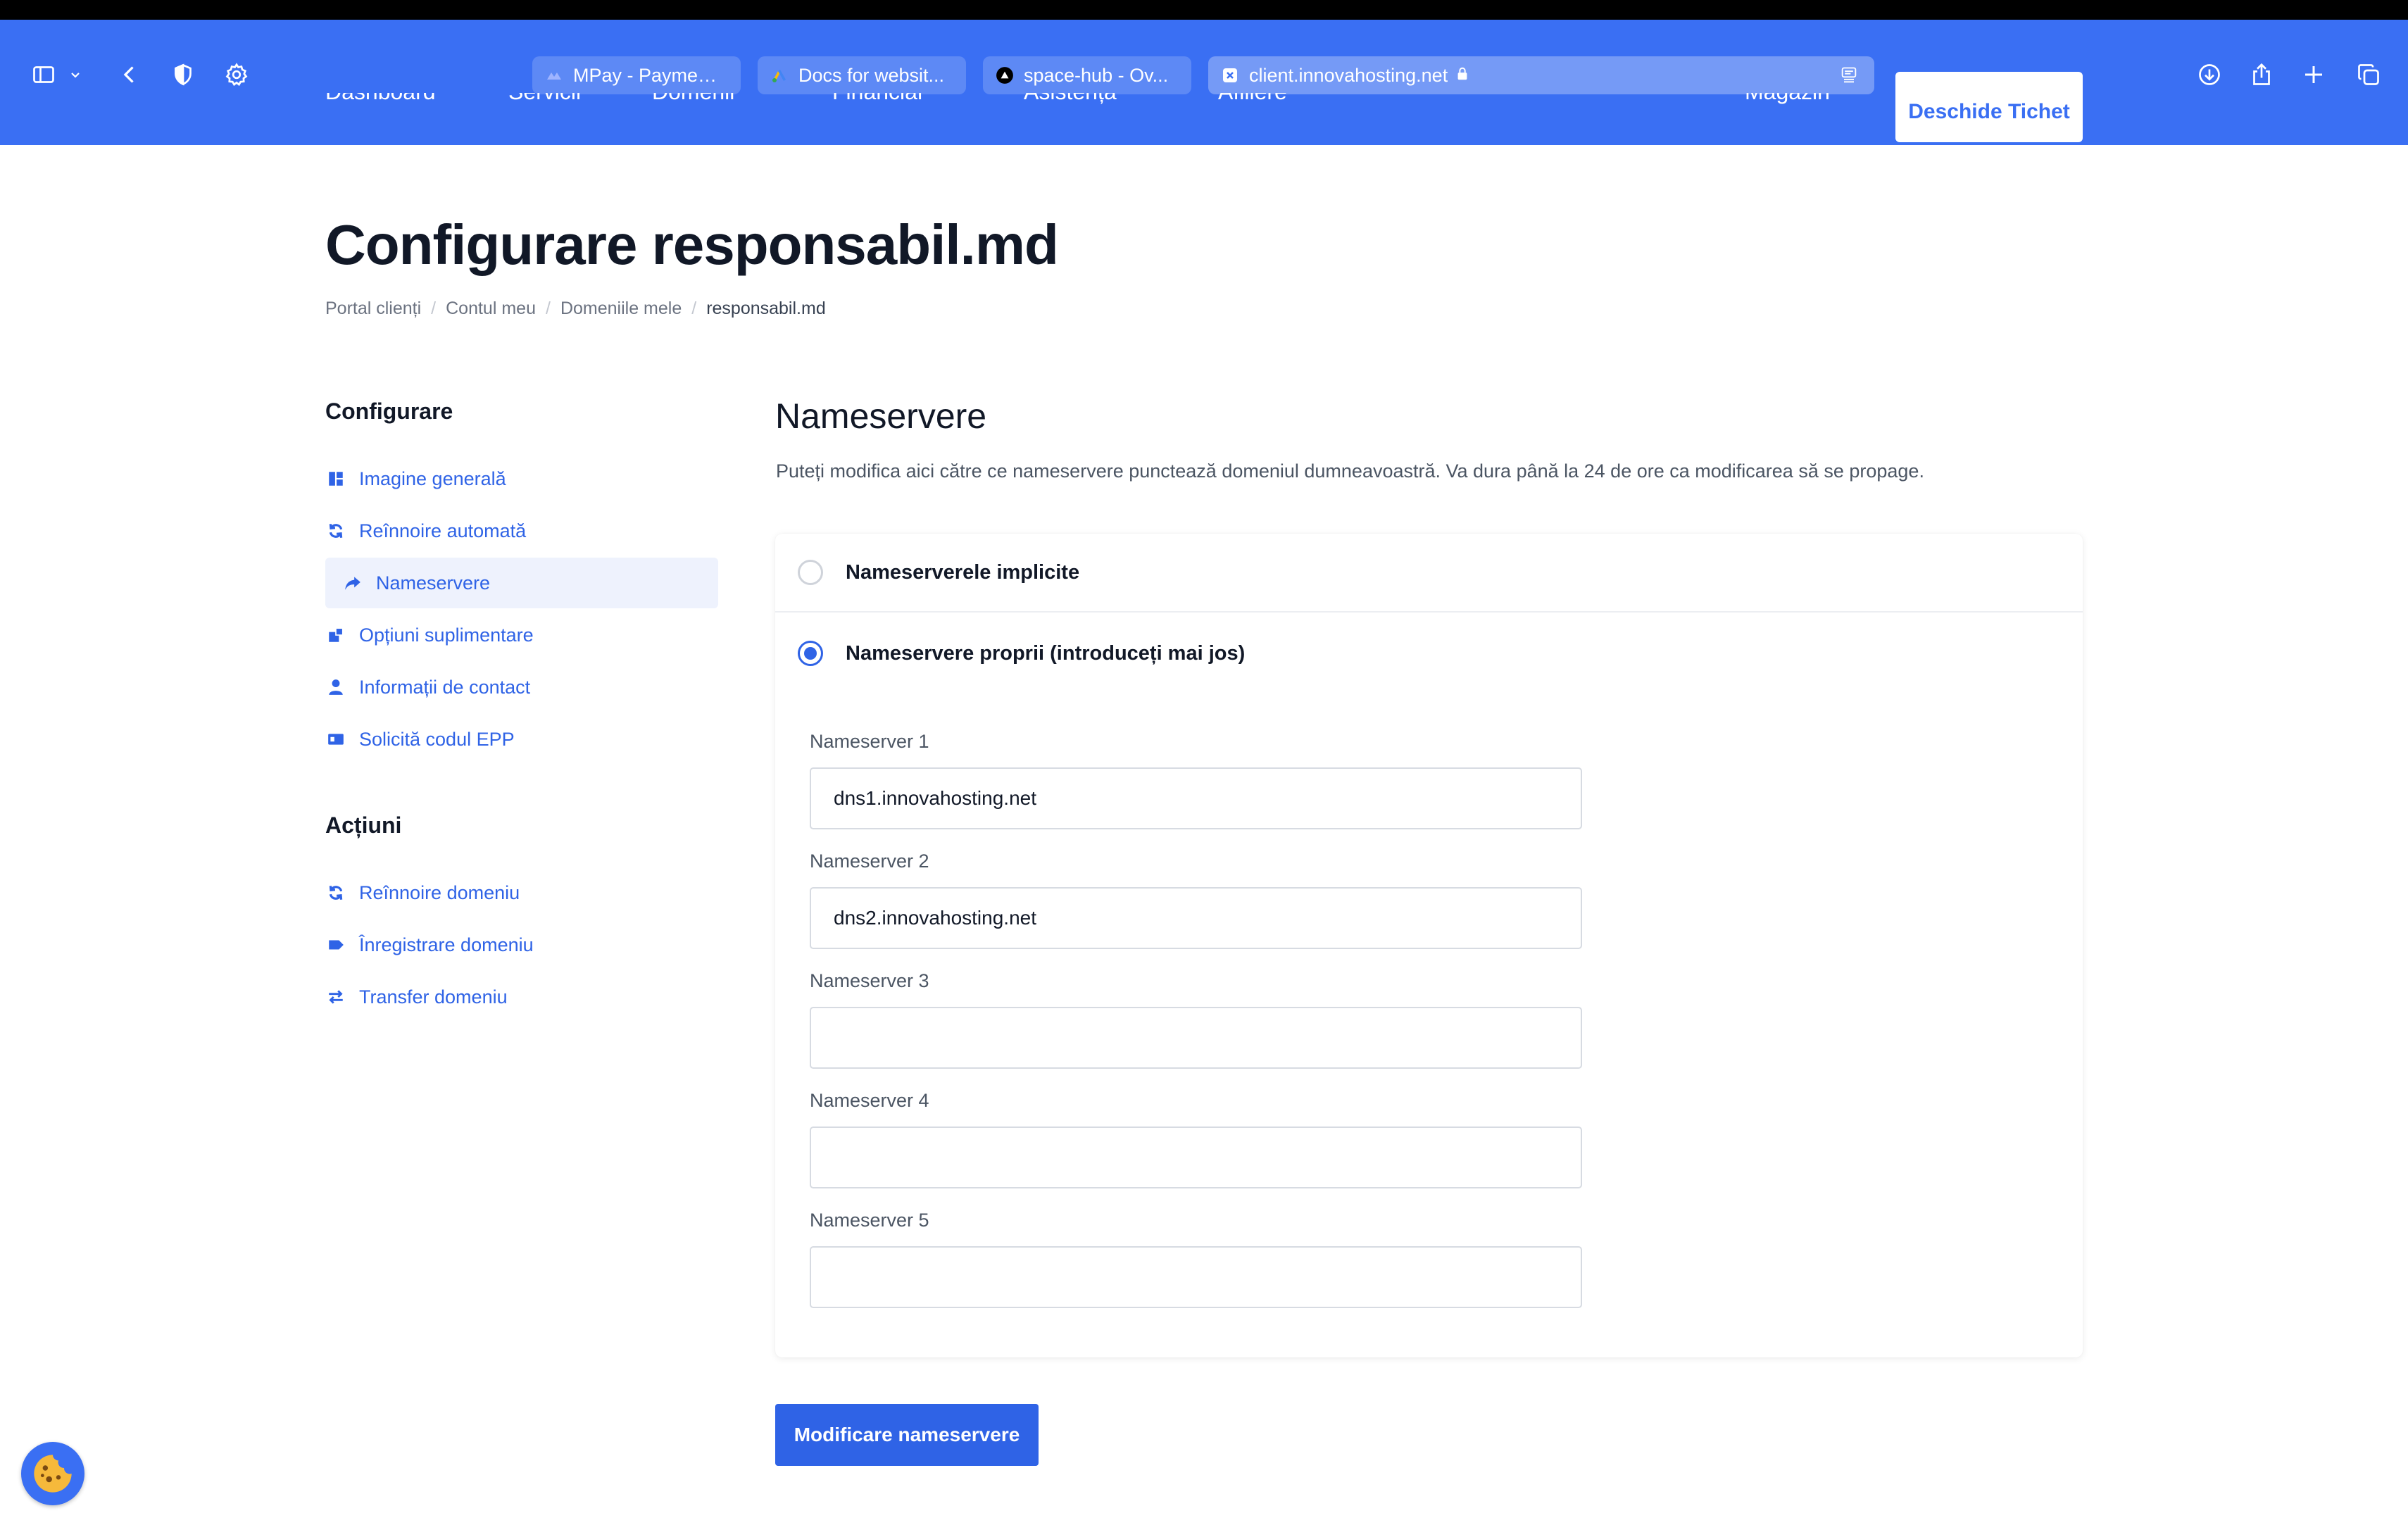 The height and width of the screenshot is (1525, 2408). I want to click on sidebar-item-epp-code: Solicită codul EPP, so click(521, 739).